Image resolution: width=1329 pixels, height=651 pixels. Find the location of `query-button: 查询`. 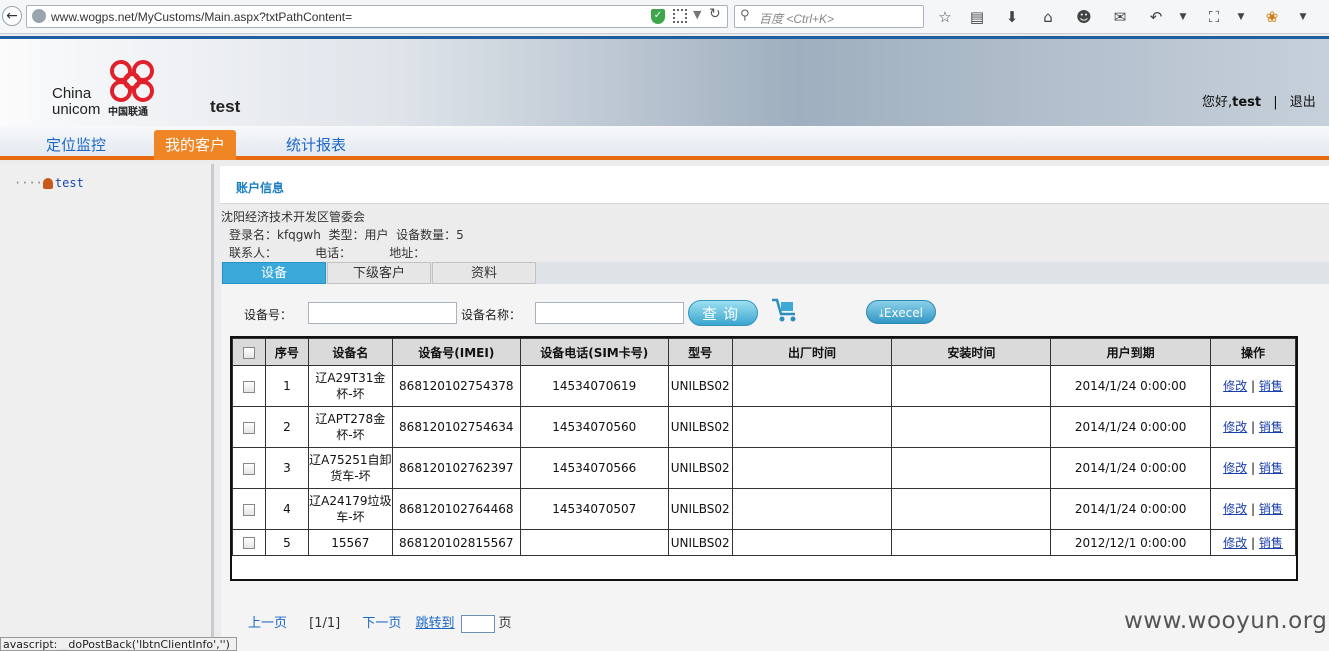

query-button: 查询 is located at coordinates (723, 313).